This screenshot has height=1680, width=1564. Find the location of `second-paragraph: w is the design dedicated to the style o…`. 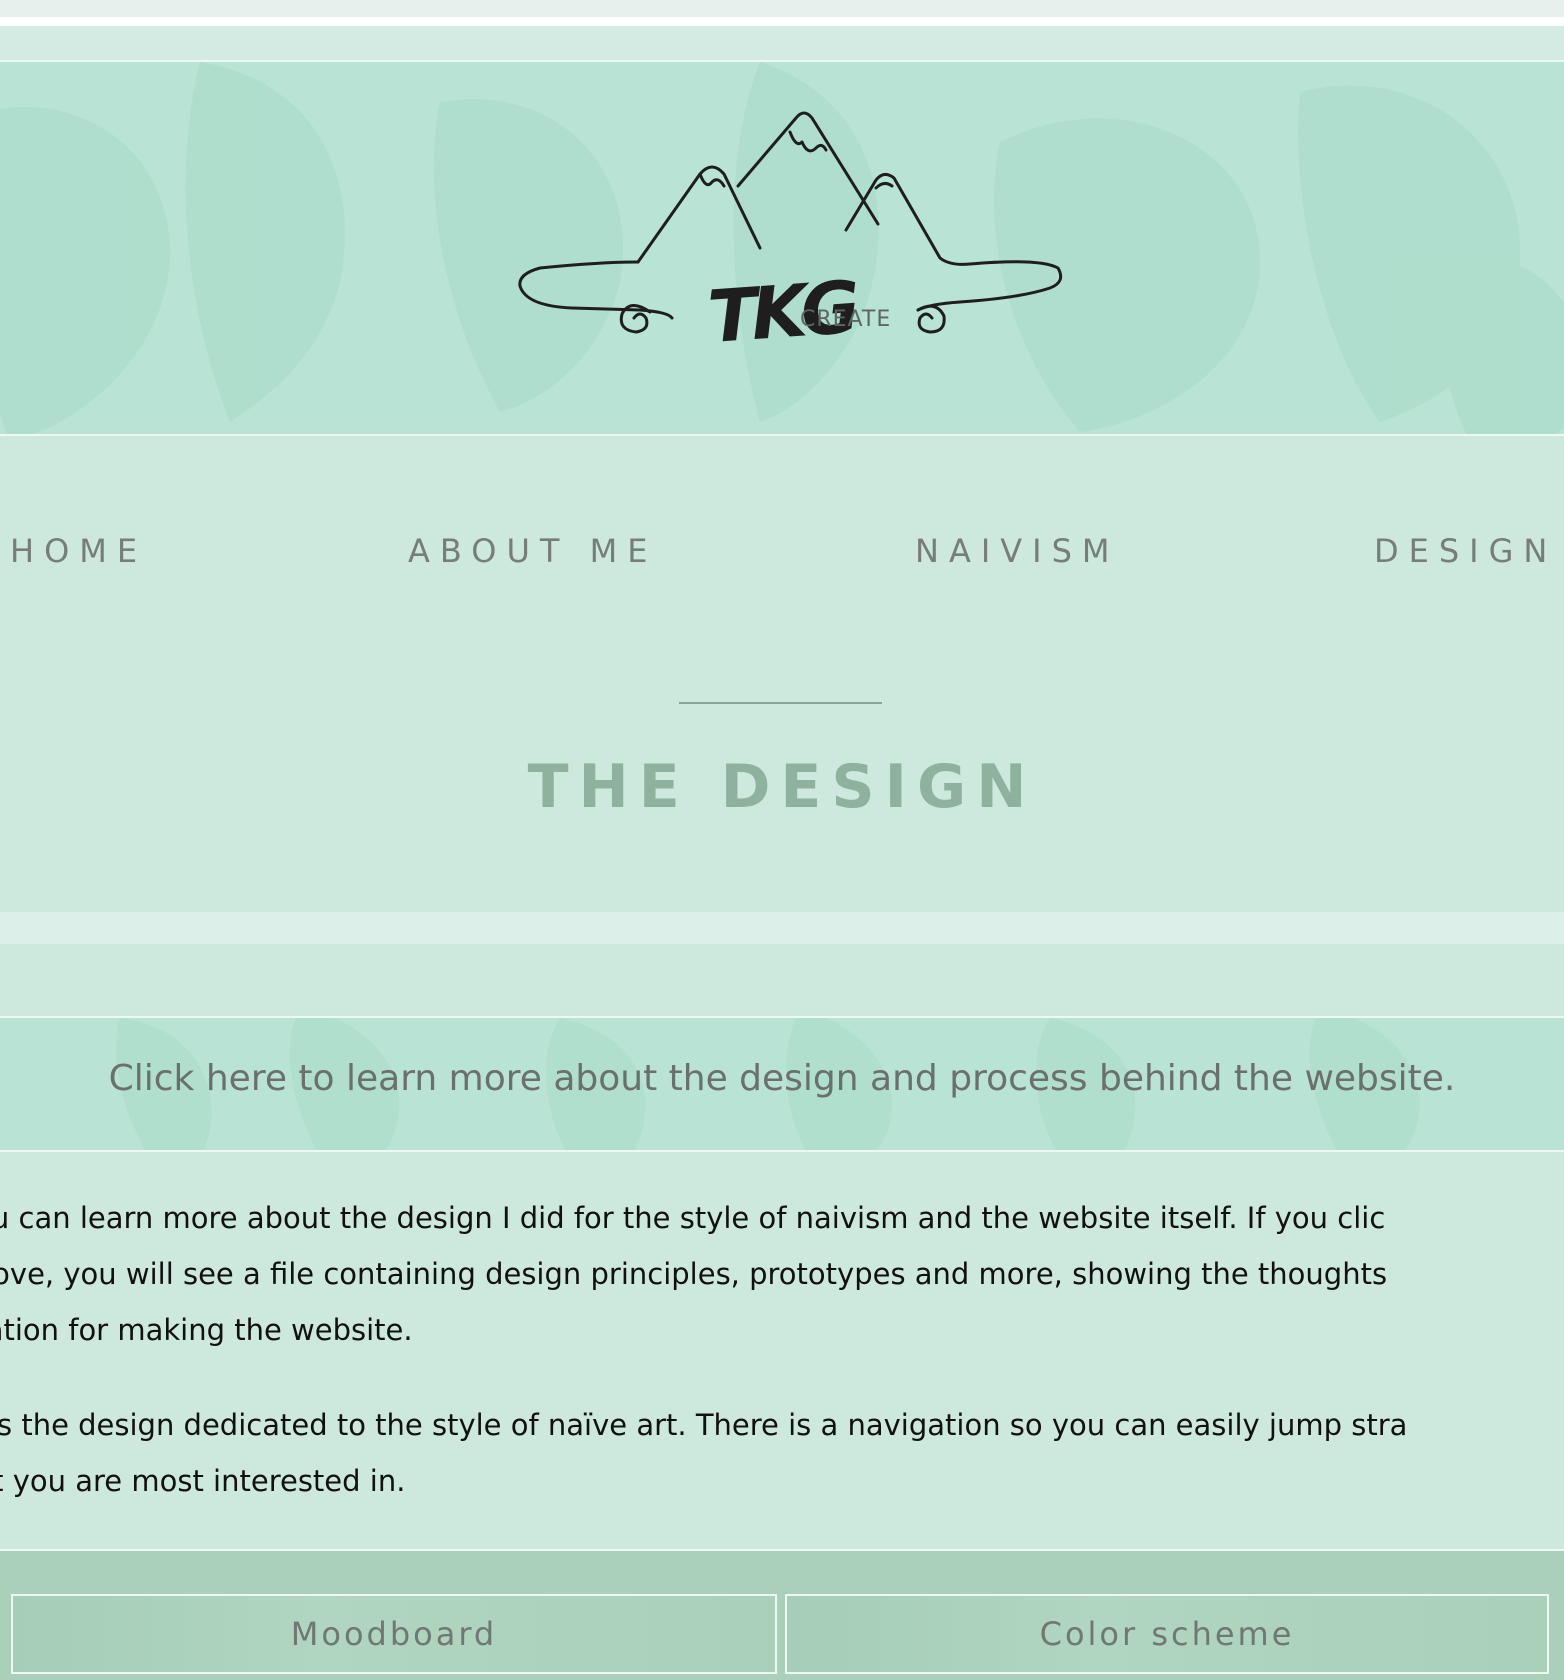

second-paragraph: w is the design dedicated to the style o… is located at coordinates (782, 1453).